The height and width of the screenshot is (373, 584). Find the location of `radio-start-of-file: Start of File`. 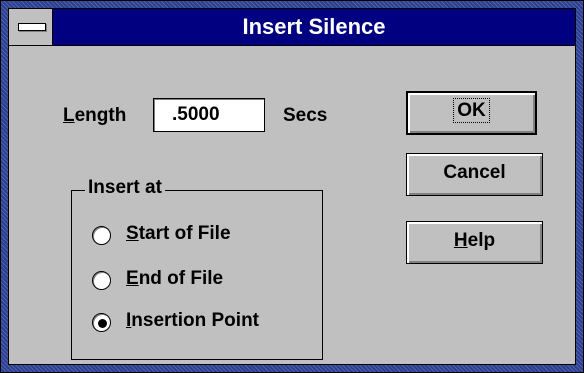

radio-start-of-file: Start of File is located at coordinates (202, 236).